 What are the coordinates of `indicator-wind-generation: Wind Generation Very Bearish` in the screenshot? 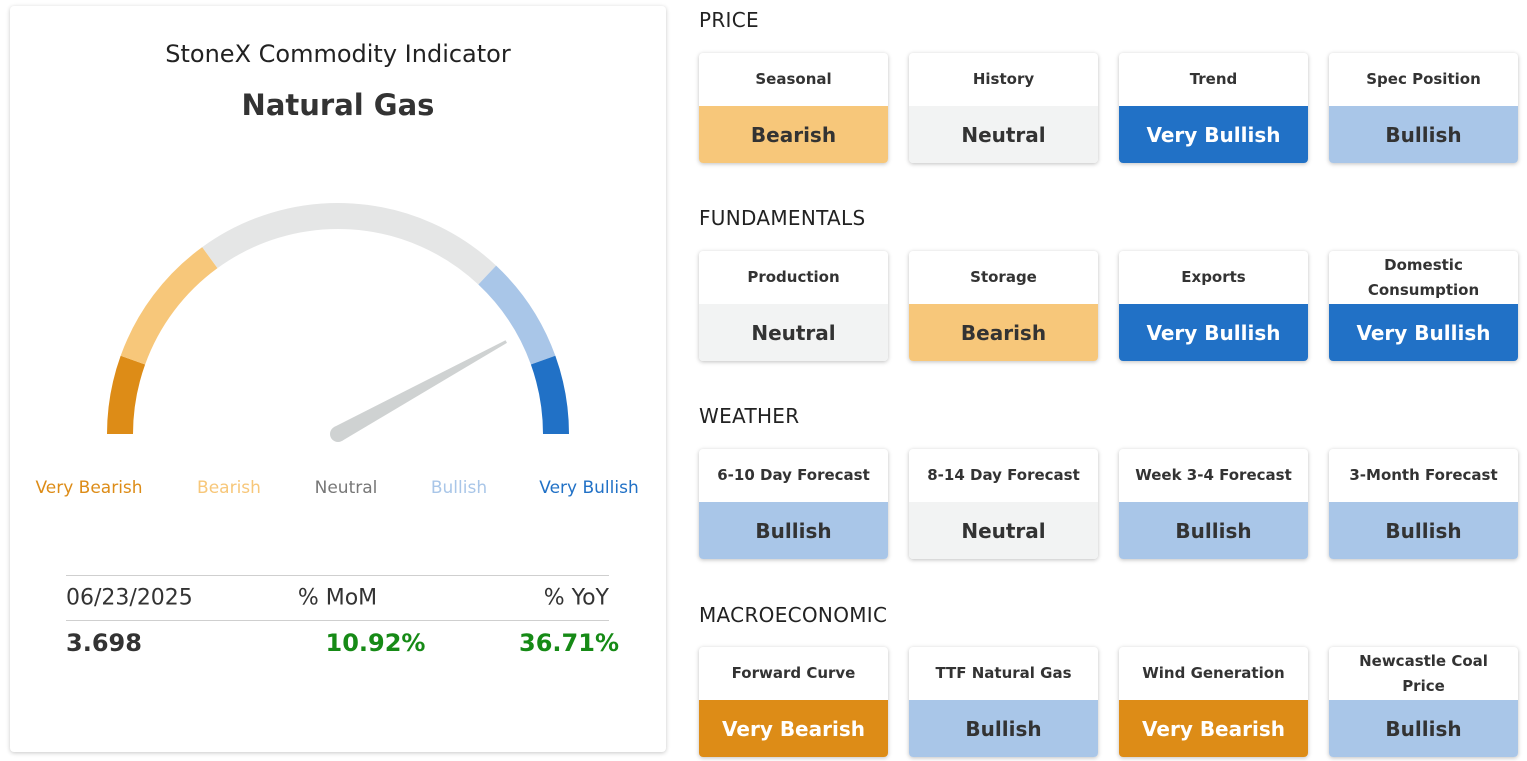 It's located at (1213, 702).